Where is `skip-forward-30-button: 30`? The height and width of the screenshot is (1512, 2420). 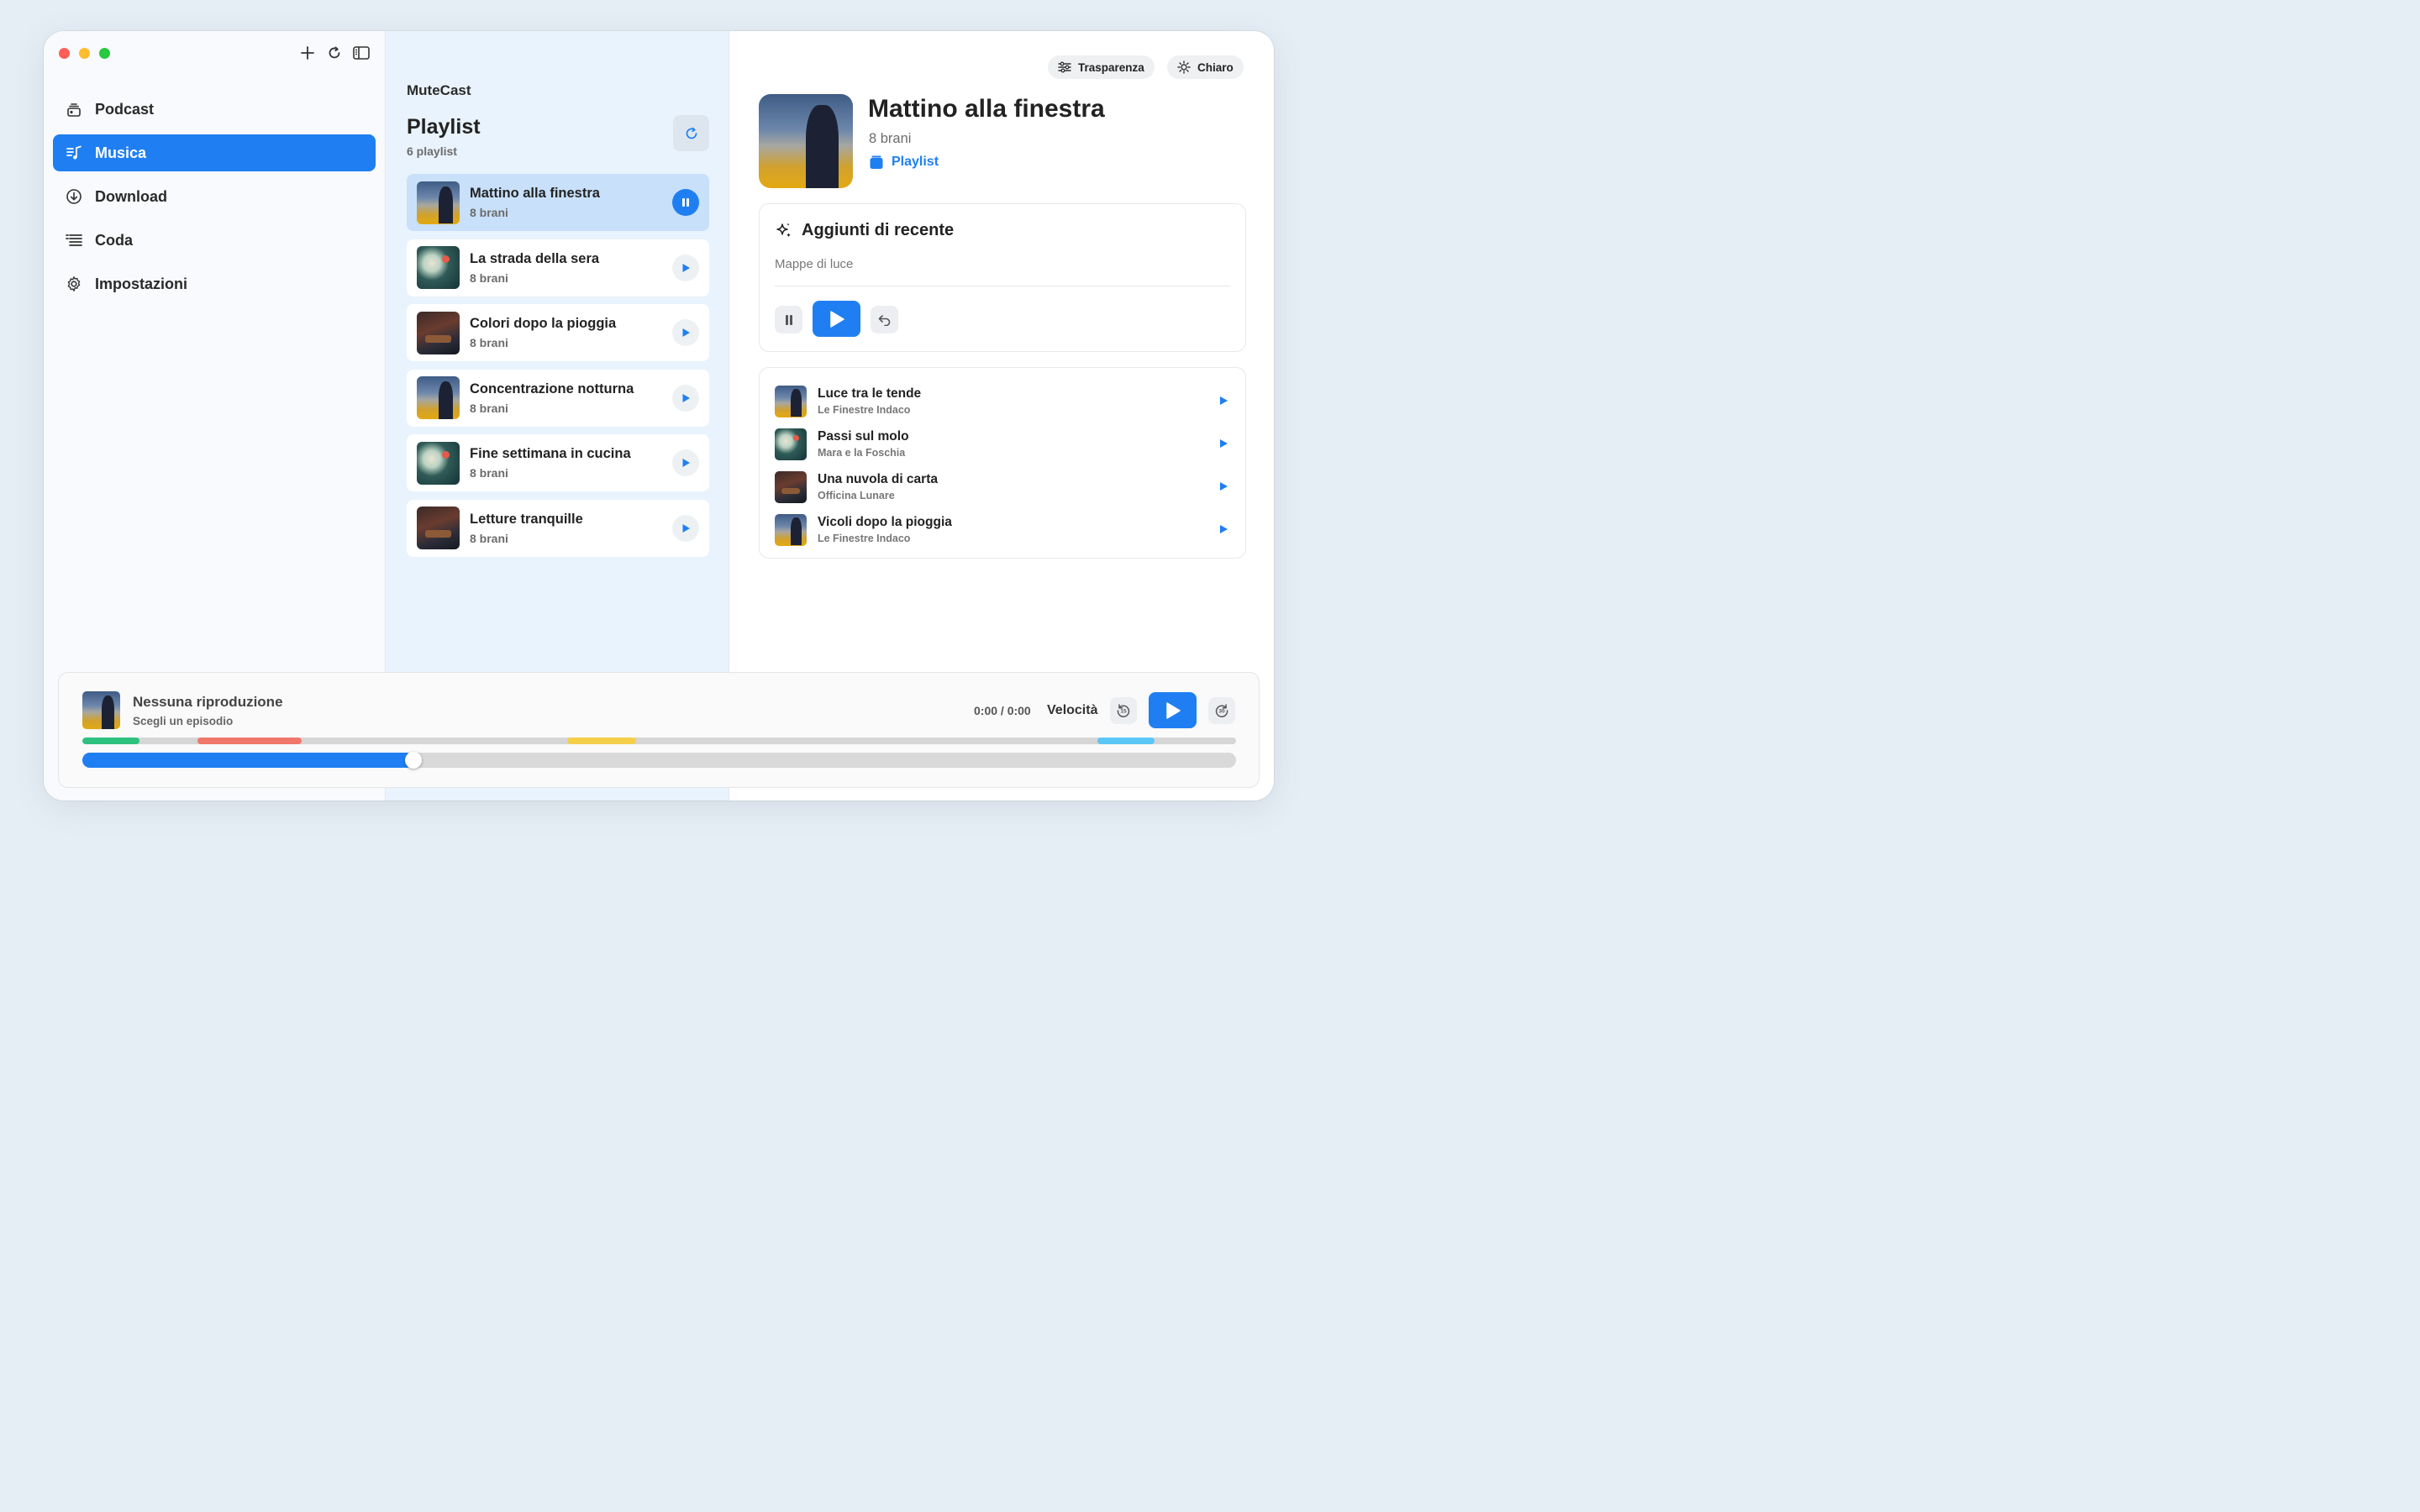
skip-forward-30-button: 30 is located at coordinates (1222, 710).